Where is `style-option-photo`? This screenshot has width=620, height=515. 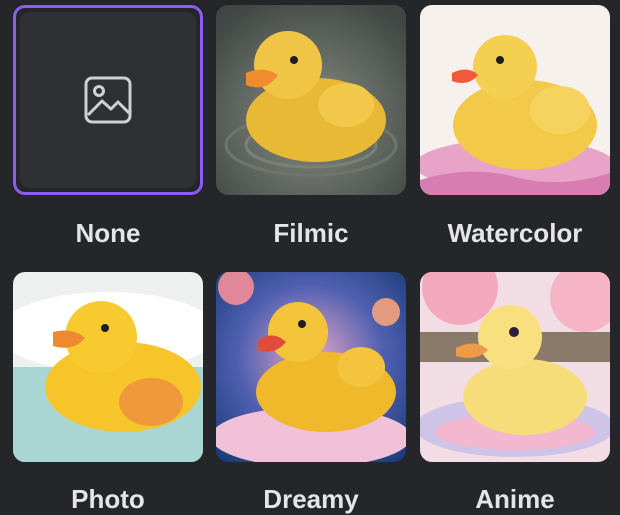
style-option-photo is located at coordinates (108, 367).